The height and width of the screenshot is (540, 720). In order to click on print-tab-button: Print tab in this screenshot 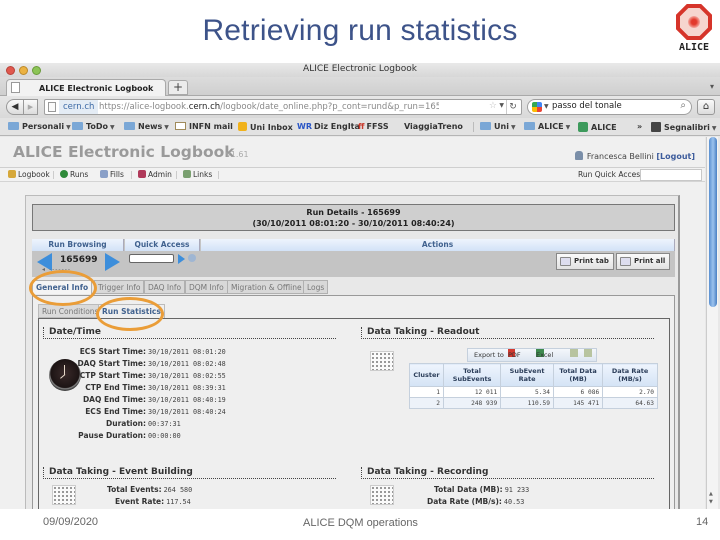, I will do `click(585, 261)`.